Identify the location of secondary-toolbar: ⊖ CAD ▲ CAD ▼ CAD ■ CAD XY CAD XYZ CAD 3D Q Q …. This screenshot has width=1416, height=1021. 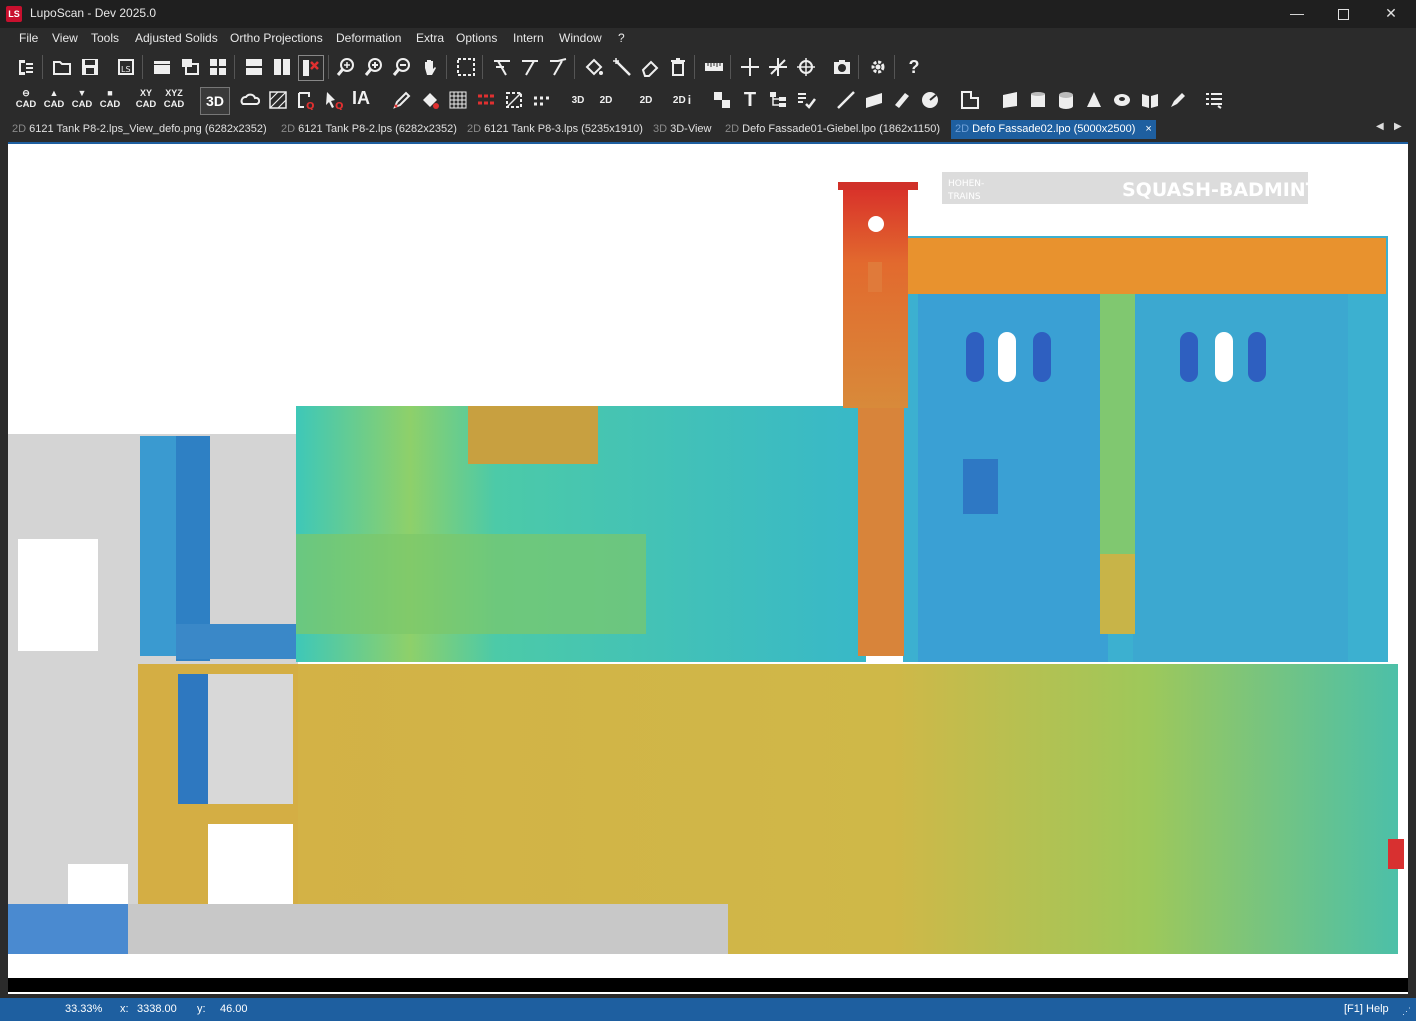
(708, 100).